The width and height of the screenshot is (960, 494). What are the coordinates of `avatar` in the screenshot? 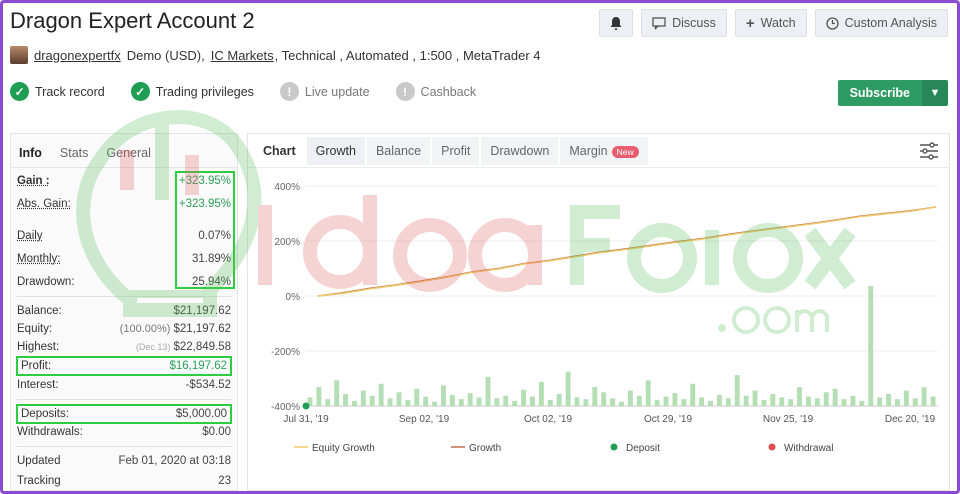 It's located at (19, 55).